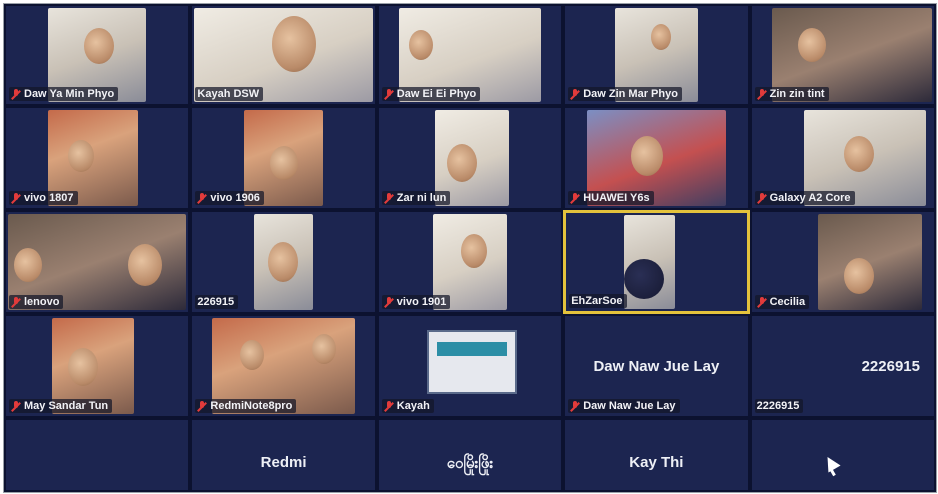  Describe the element at coordinates (283, 462) in the screenshot. I see `participant-display-name: Redmi` at that location.